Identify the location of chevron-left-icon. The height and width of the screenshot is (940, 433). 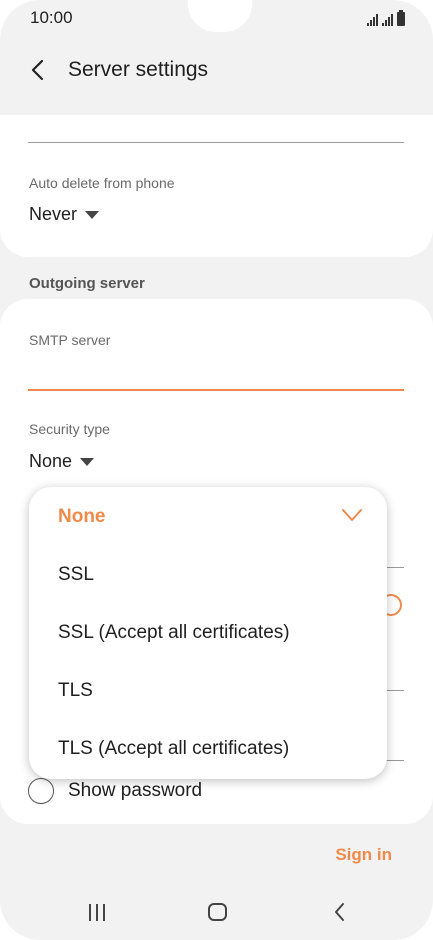
(37, 70).